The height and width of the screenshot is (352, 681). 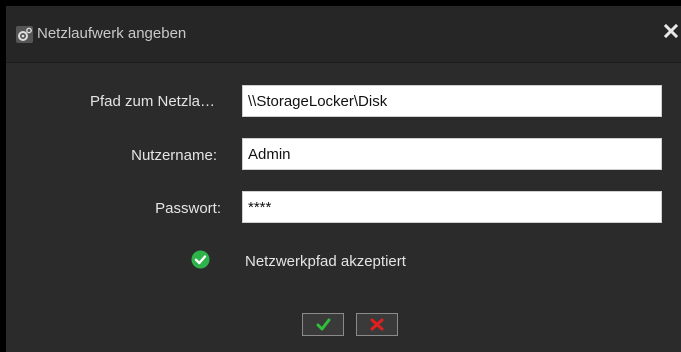 What do you see at coordinates (452, 154) in the screenshot?
I see `username-input` at bounding box center [452, 154].